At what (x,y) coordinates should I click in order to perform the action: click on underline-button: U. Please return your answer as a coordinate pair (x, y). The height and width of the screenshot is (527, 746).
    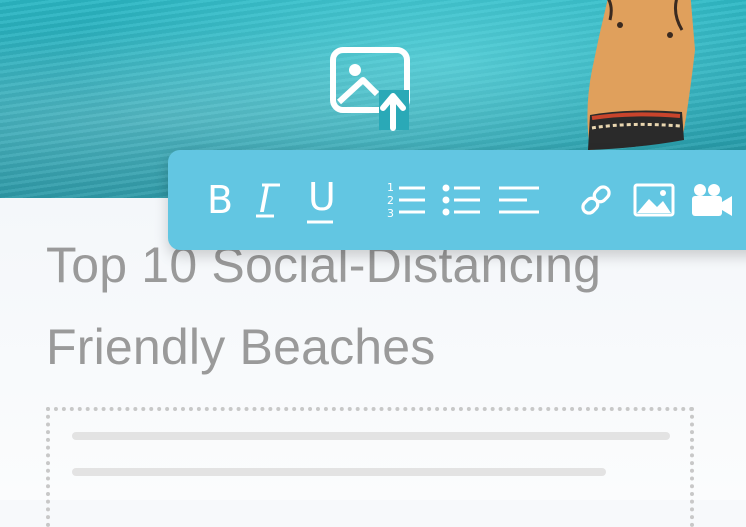
    Looking at the image, I should click on (320, 200).